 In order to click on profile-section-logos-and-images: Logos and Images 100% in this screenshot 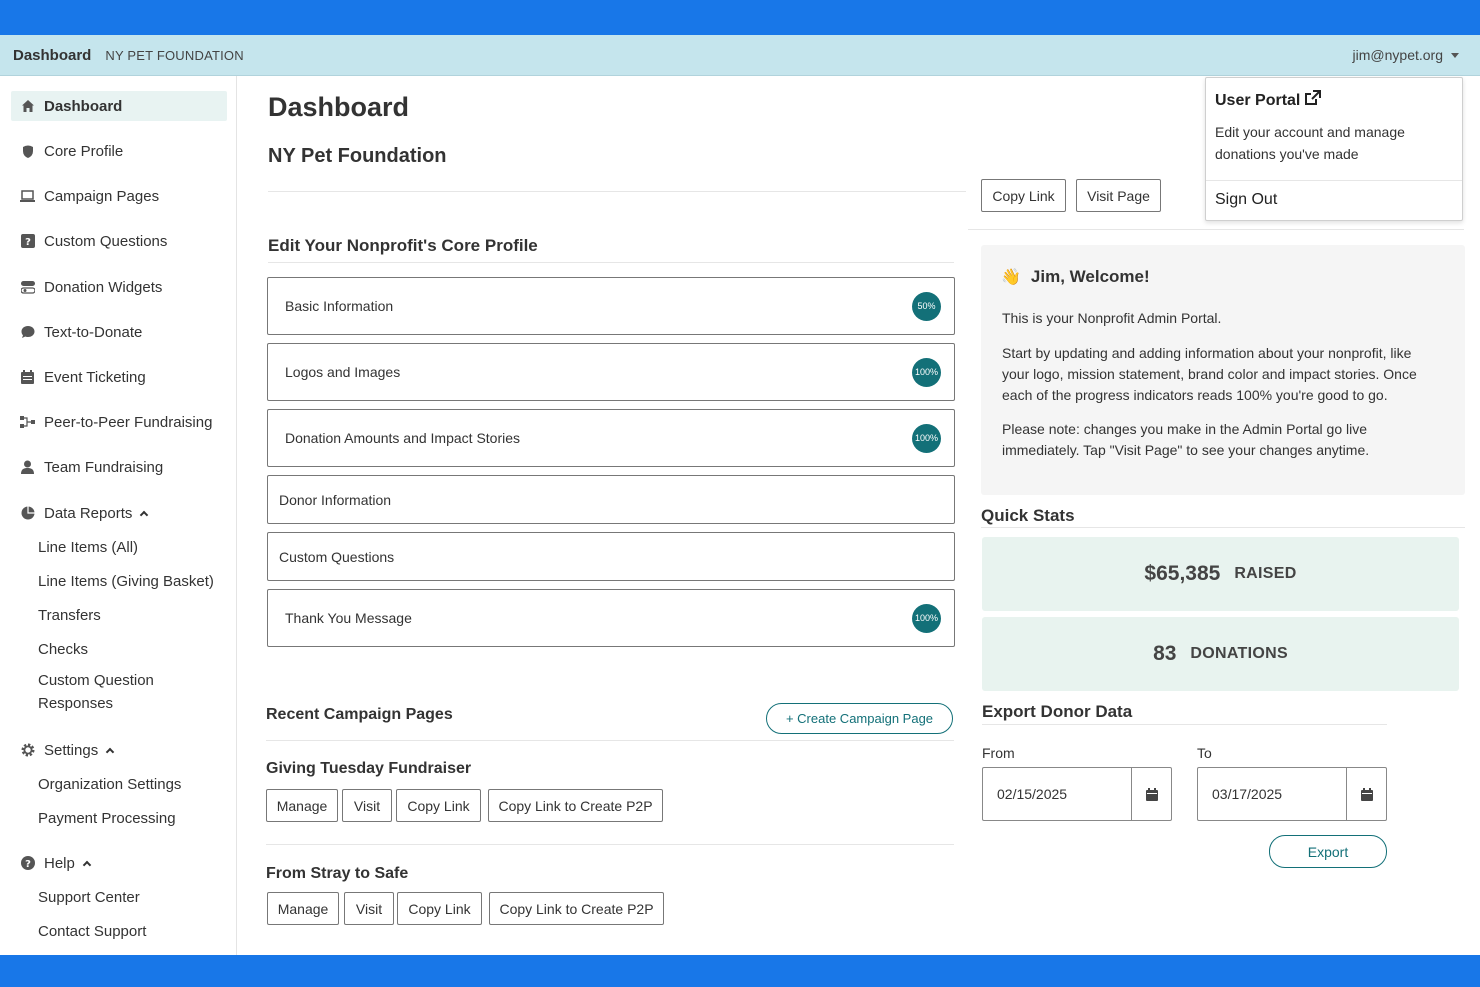, I will do `click(611, 372)`.